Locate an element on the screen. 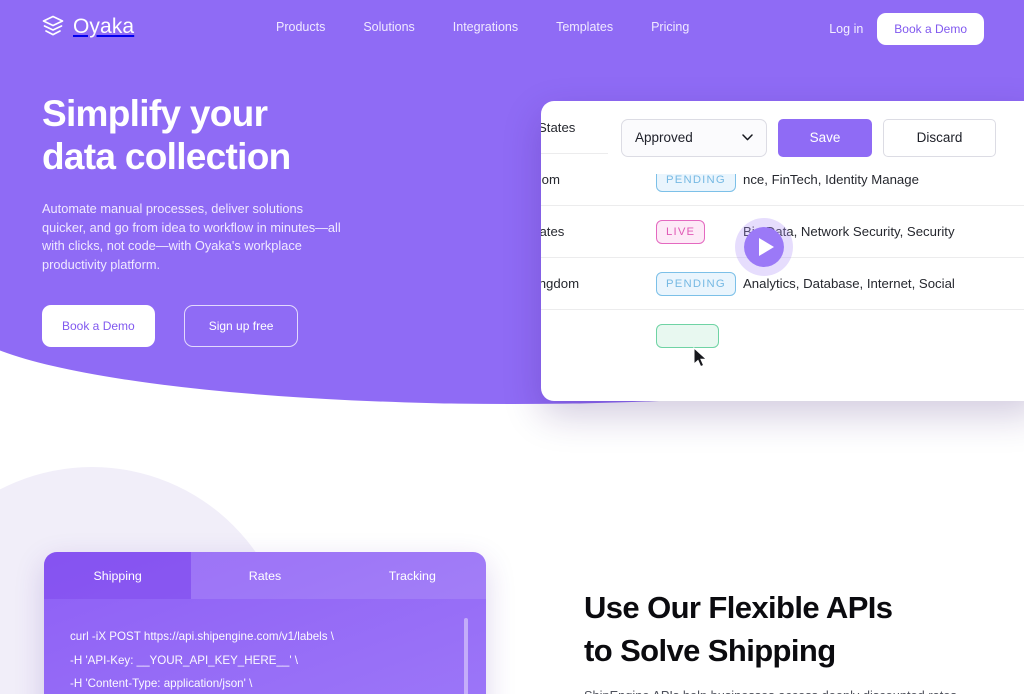 Image resolution: width=1024 pixels, height=694 pixels. cell-status is located at coordinates (690, 335).